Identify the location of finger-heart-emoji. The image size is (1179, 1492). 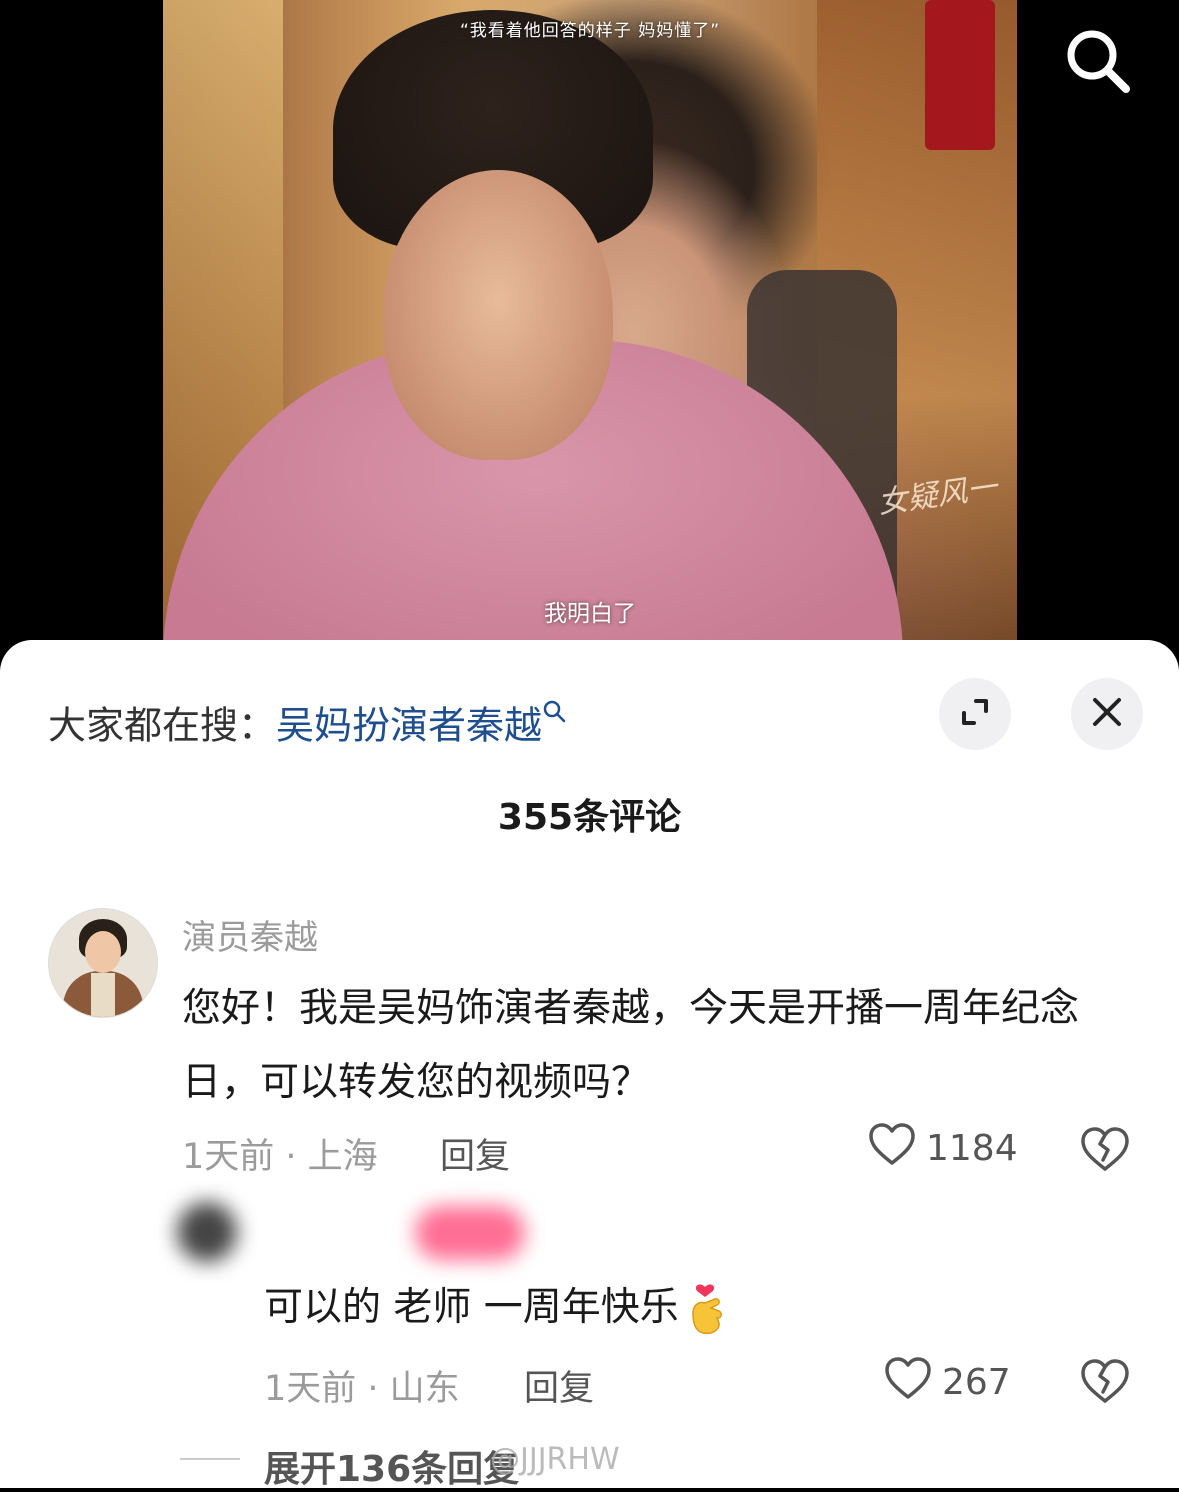
(706, 1310).